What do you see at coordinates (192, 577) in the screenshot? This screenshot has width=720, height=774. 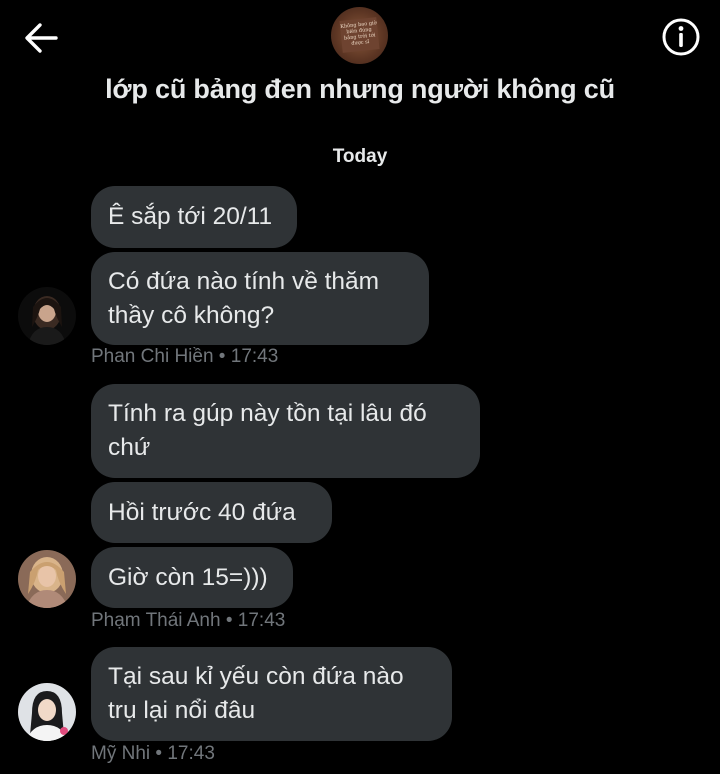 I see `message-bubble: Giờ còn 15=)))` at bounding box center [192, 577].